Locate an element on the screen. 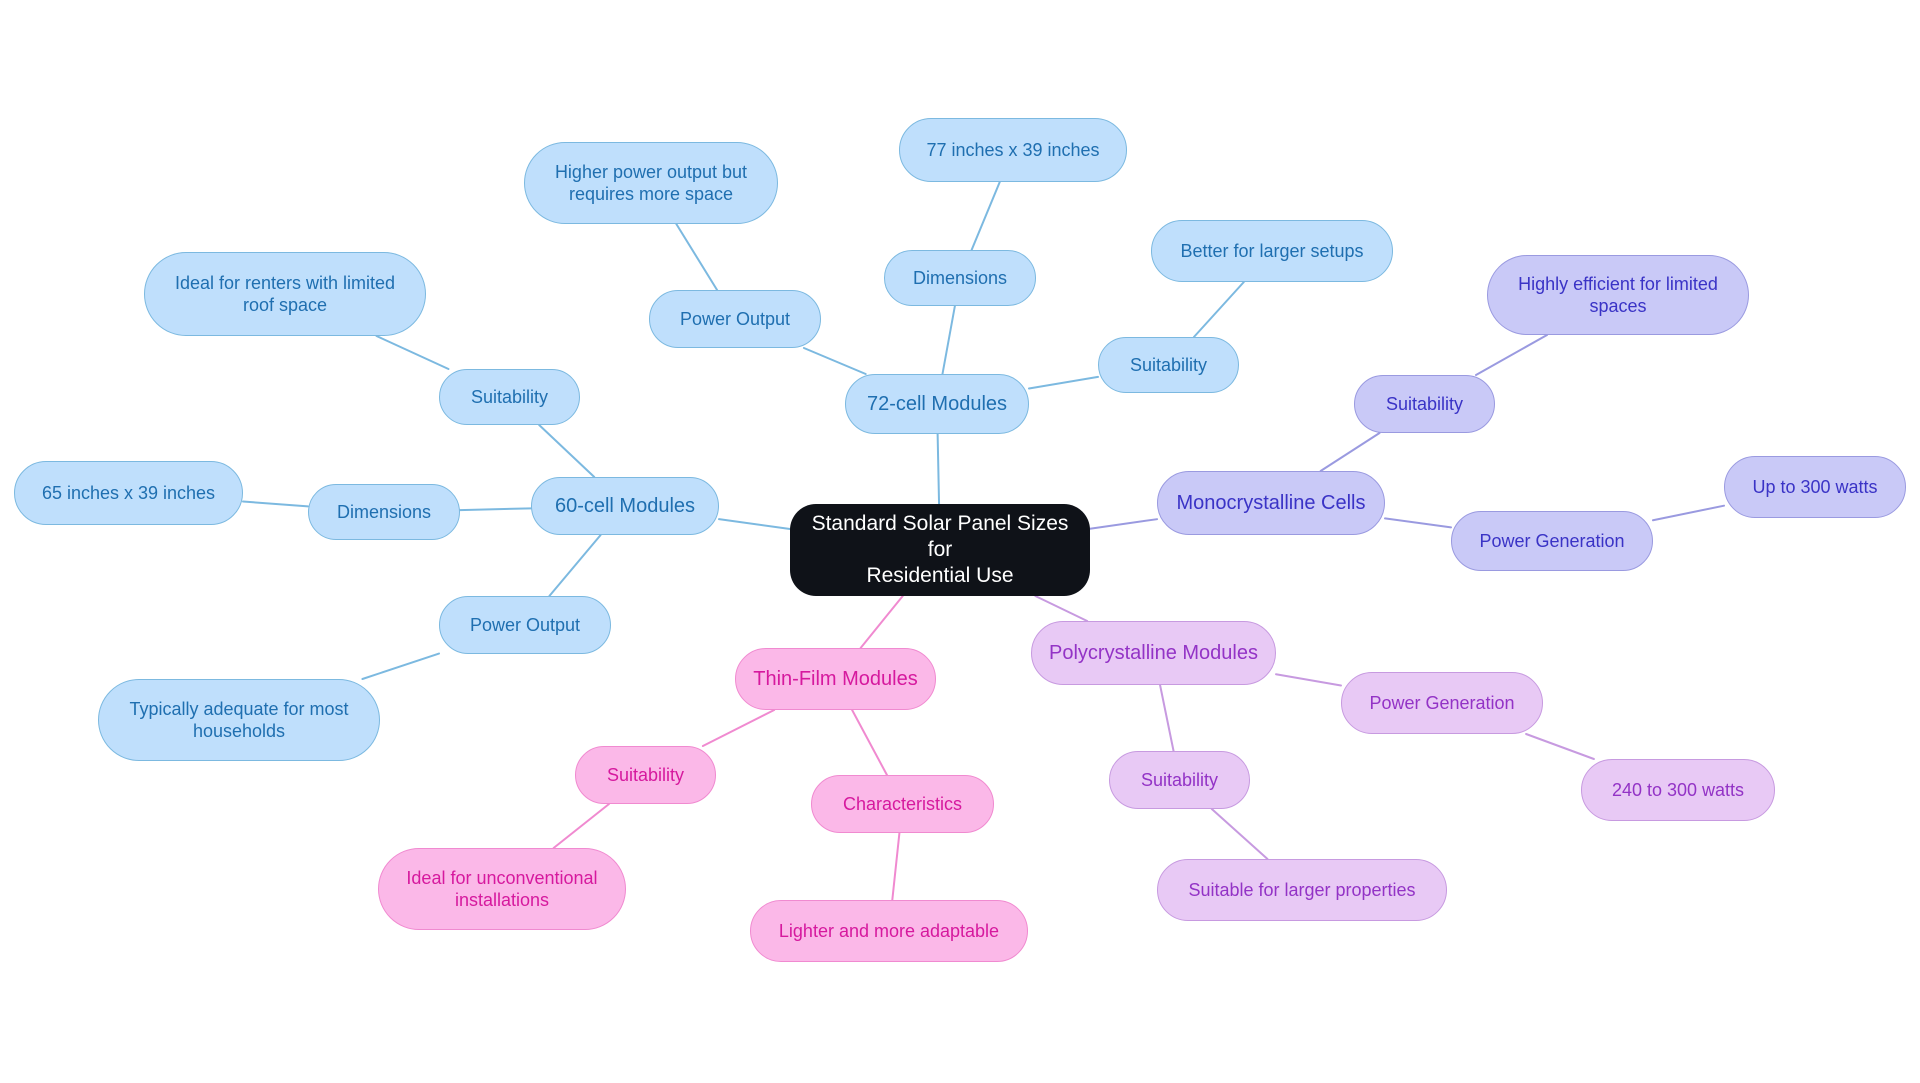 The height and width of the screenshot is (1083, 1920). mindmap-edge-m60_dim-to-m60_dim_v is located at coordinates (275, 504).